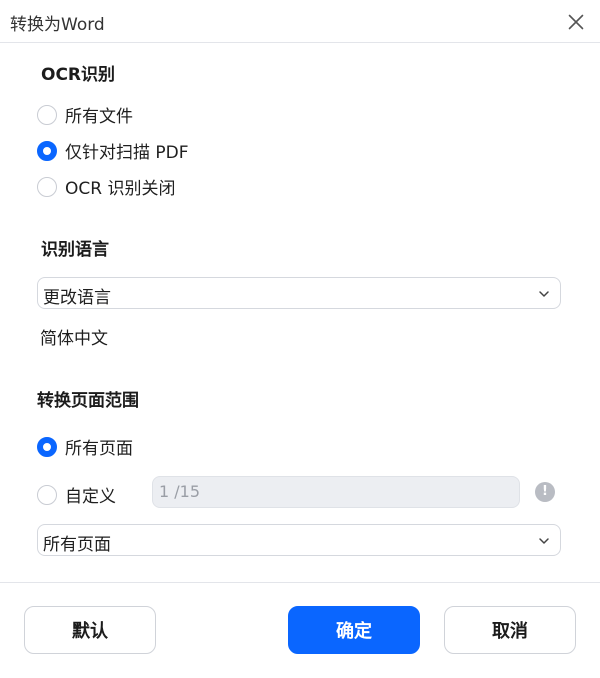 Image resolution: width=600 pixels, height=678 pixels. I want to click on radio-custom-range: 自定义, so click(76, 494).